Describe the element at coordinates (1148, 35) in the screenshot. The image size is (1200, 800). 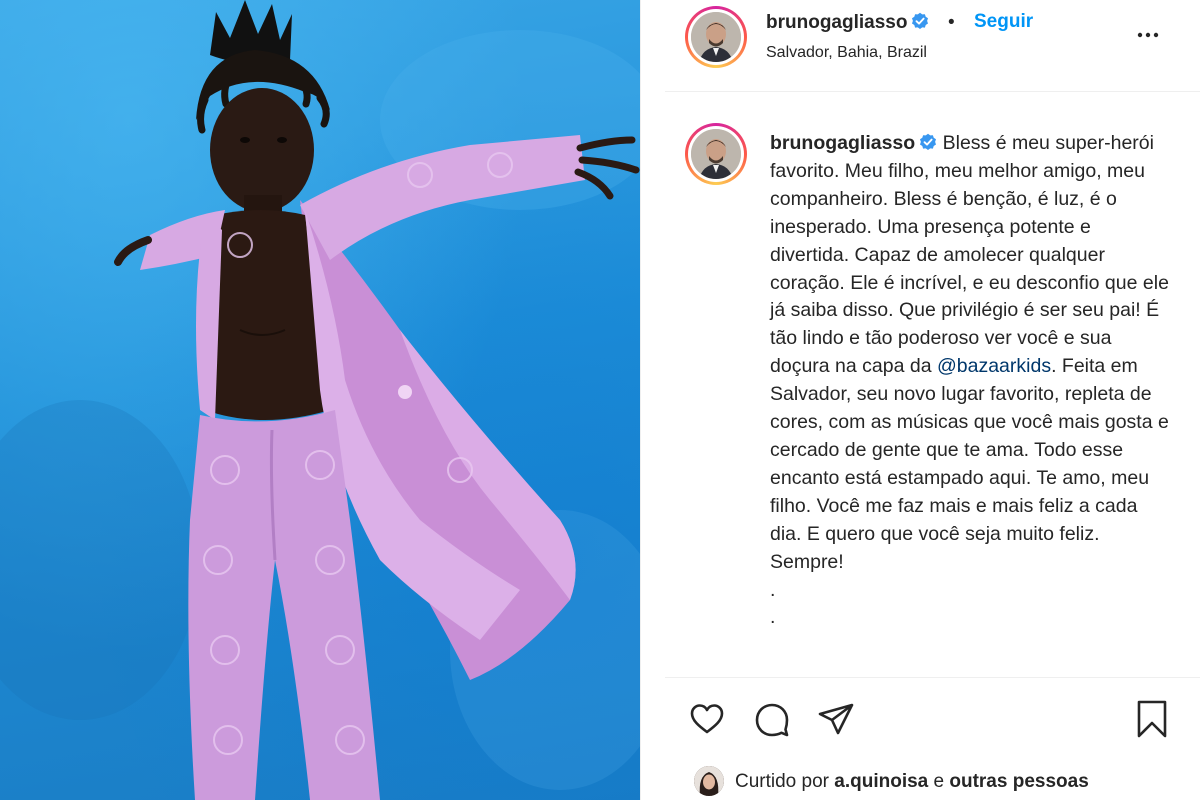
I see `more-options-icon` at that location.